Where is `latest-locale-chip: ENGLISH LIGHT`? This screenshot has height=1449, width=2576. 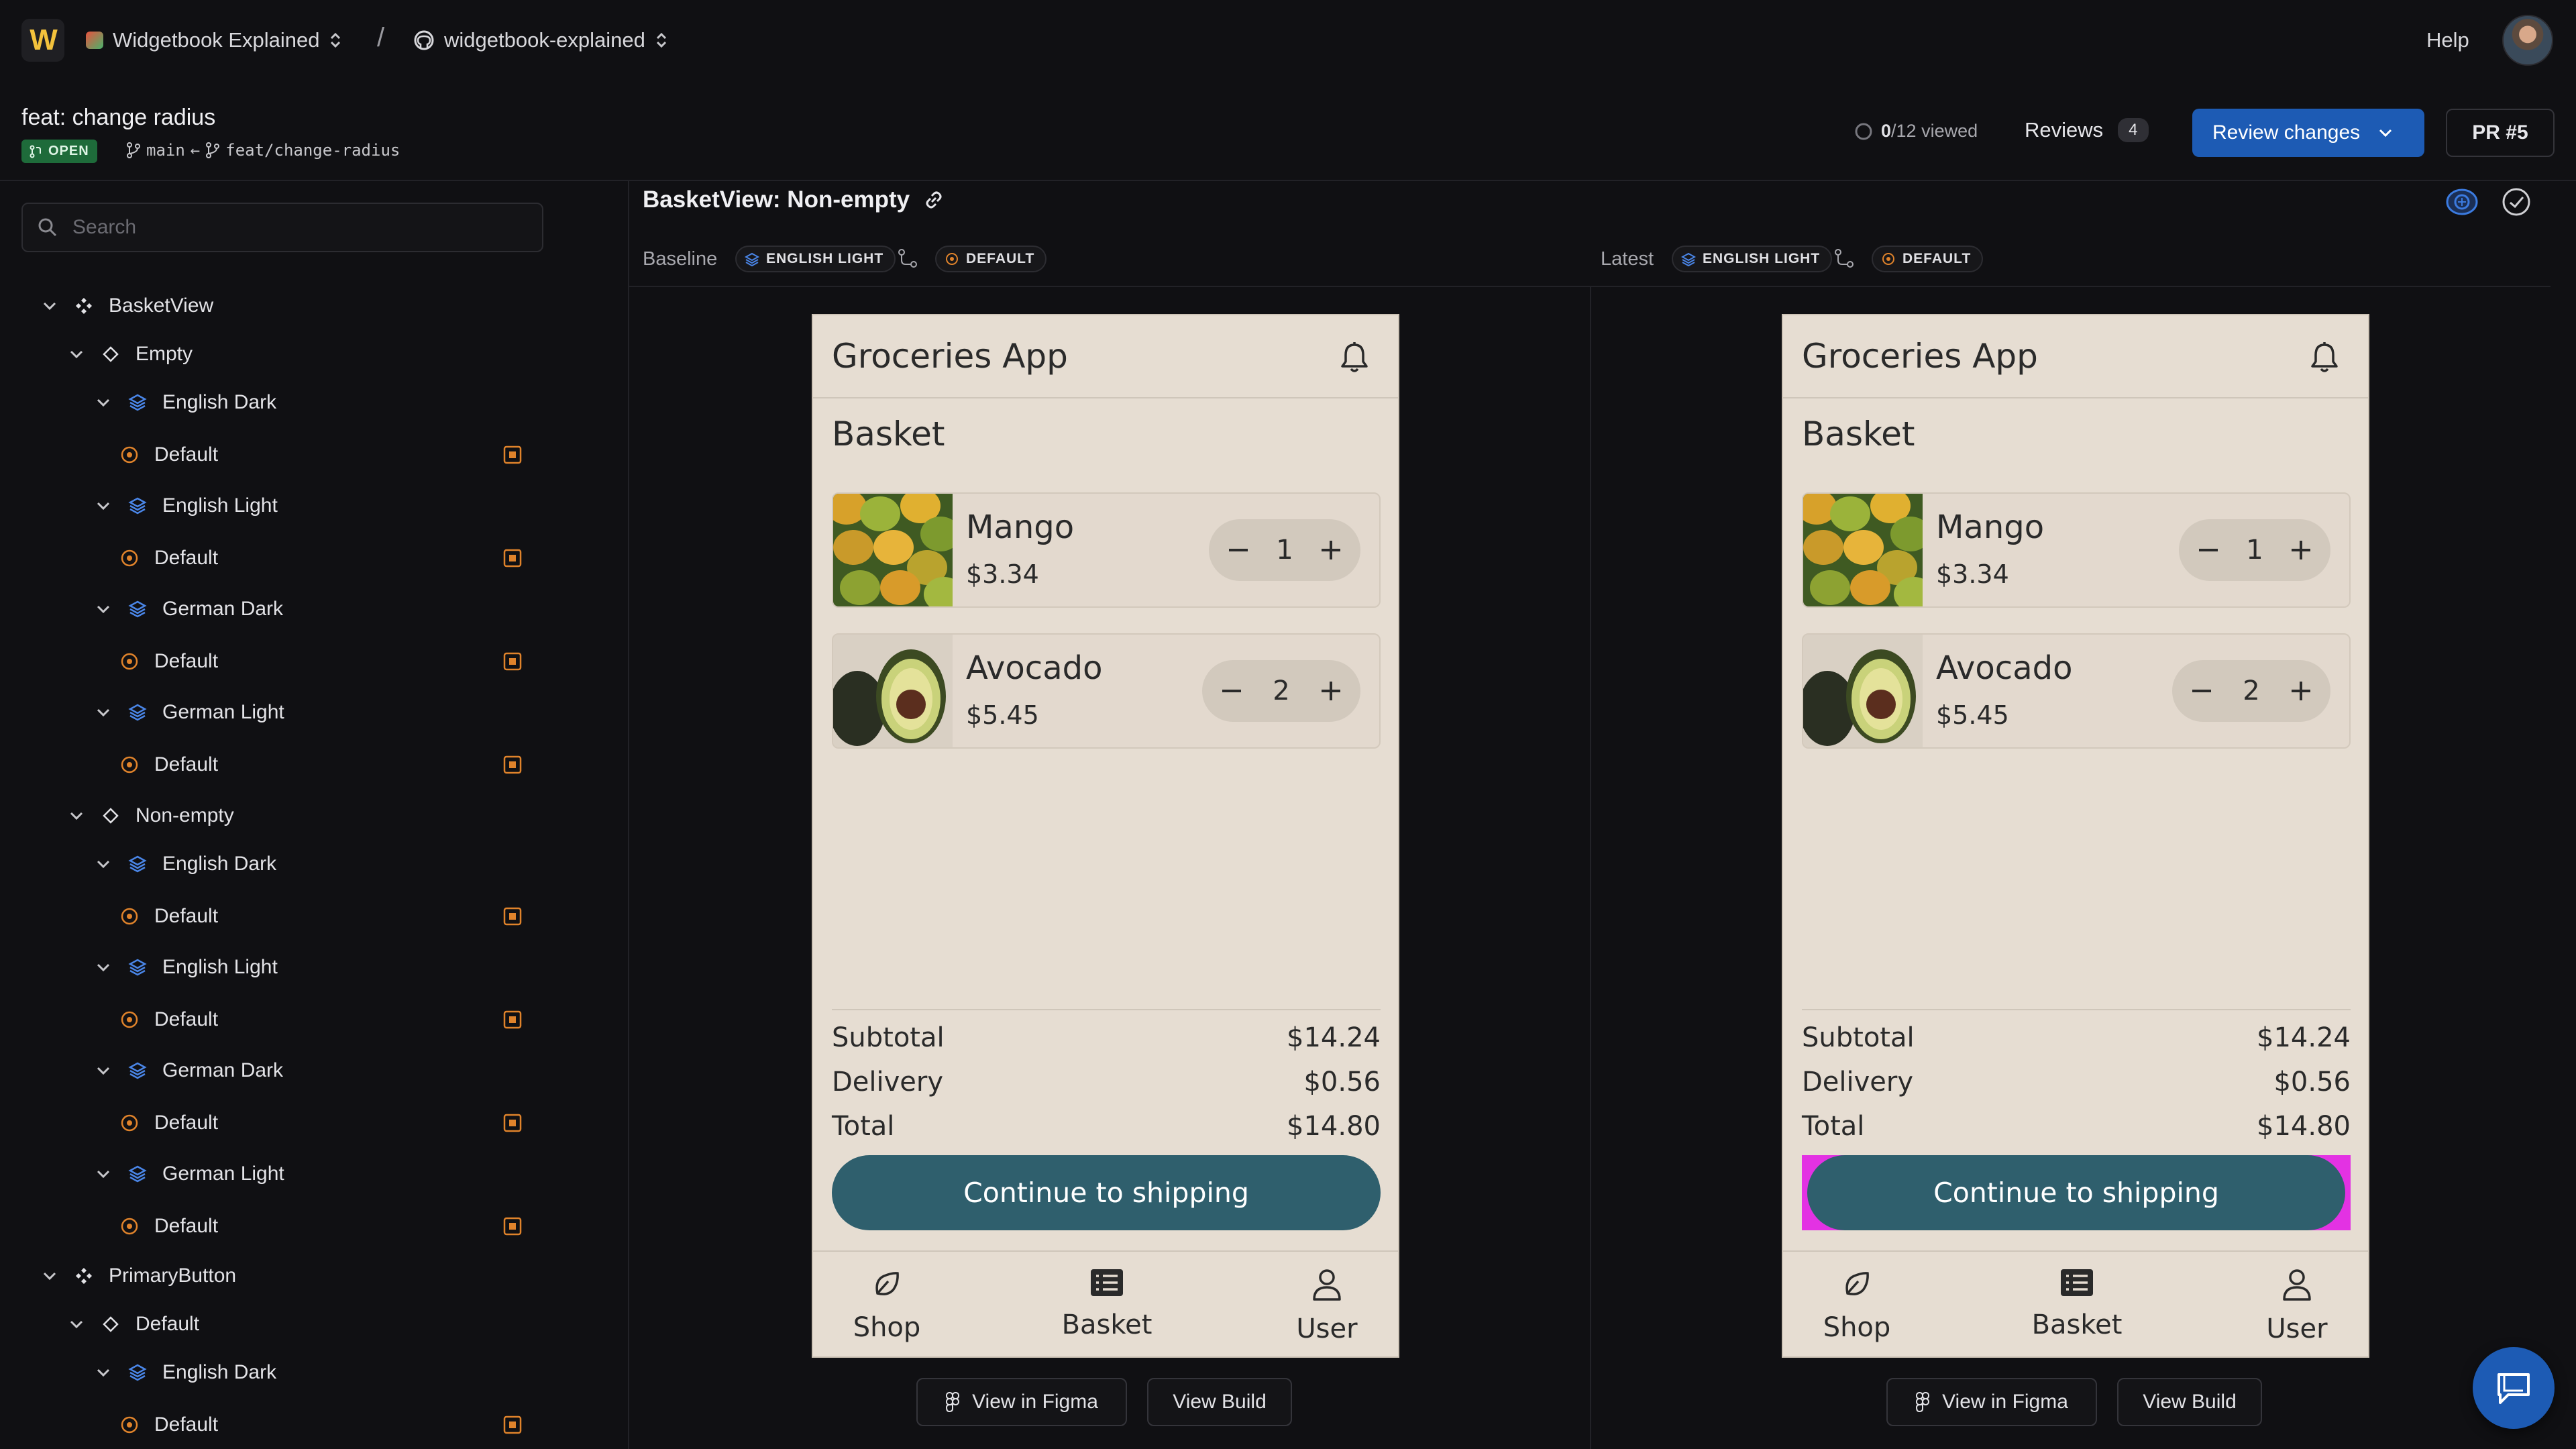
latest-locale-chip: ENGLISH LIGHT is located at coordinates (1752, 259).